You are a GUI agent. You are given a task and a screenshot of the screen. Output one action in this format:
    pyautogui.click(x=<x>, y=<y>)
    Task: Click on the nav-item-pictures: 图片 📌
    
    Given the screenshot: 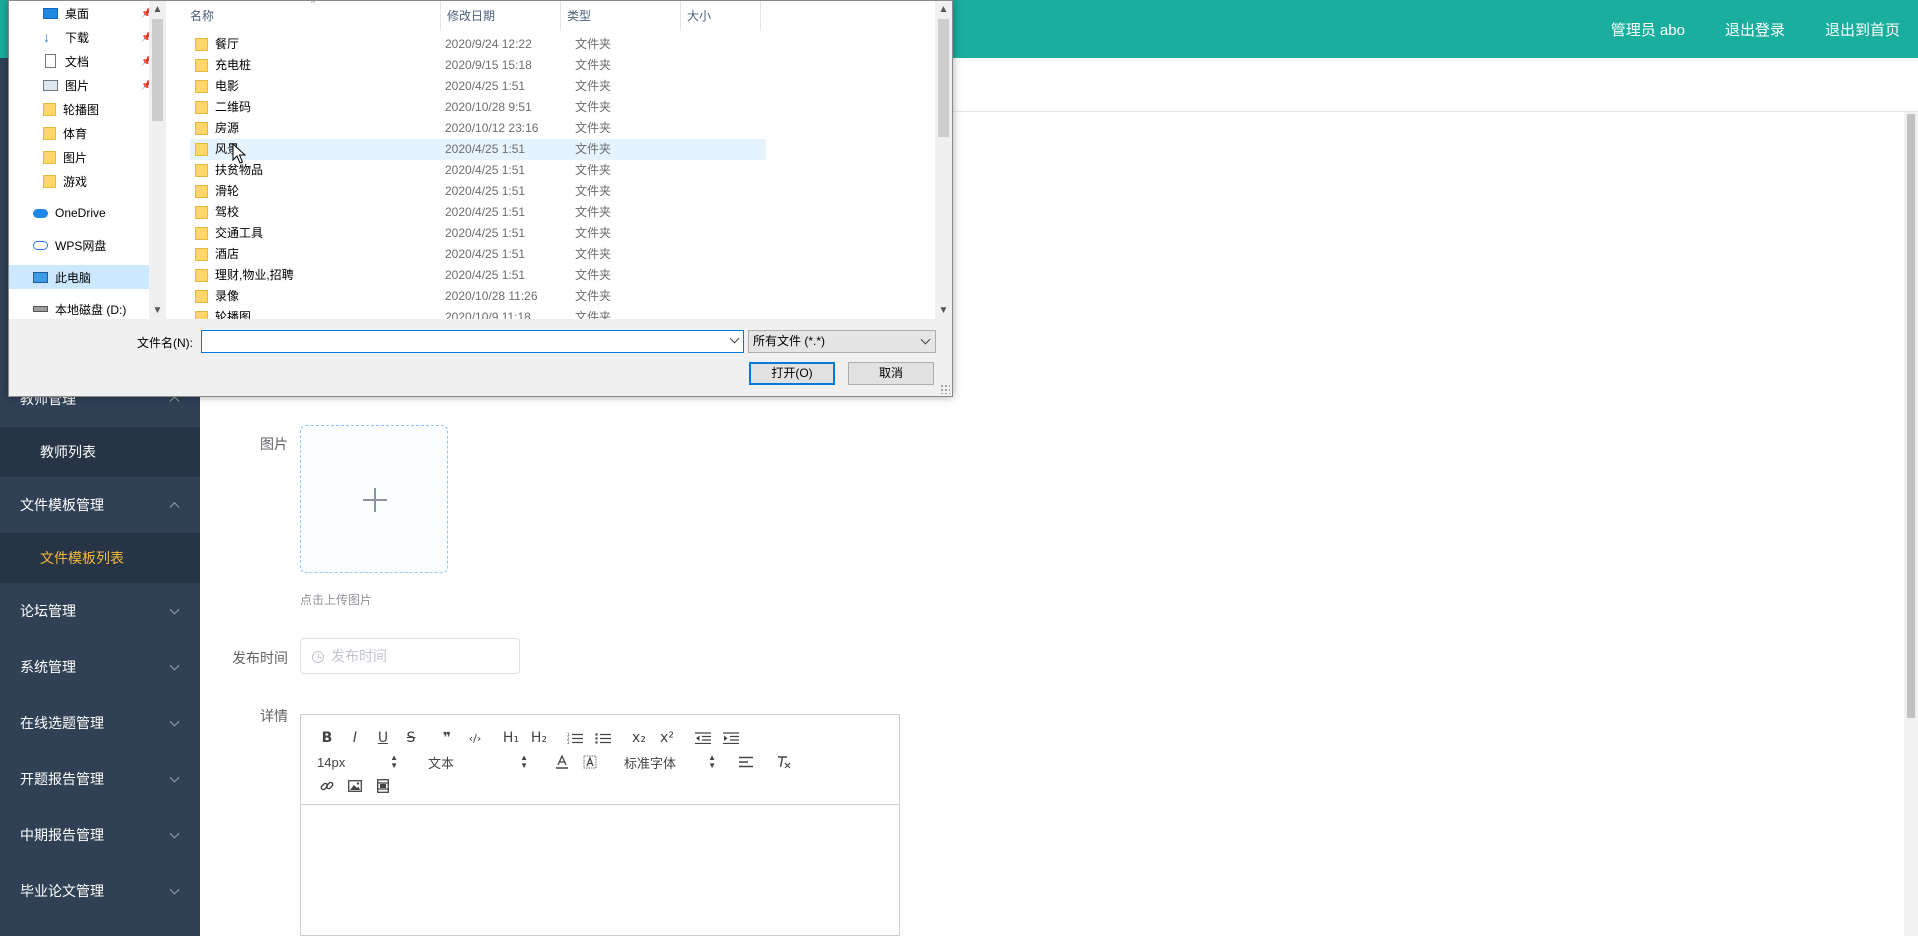 What is the action you would take?
    pyautogui.click(x=96, y=85)
    